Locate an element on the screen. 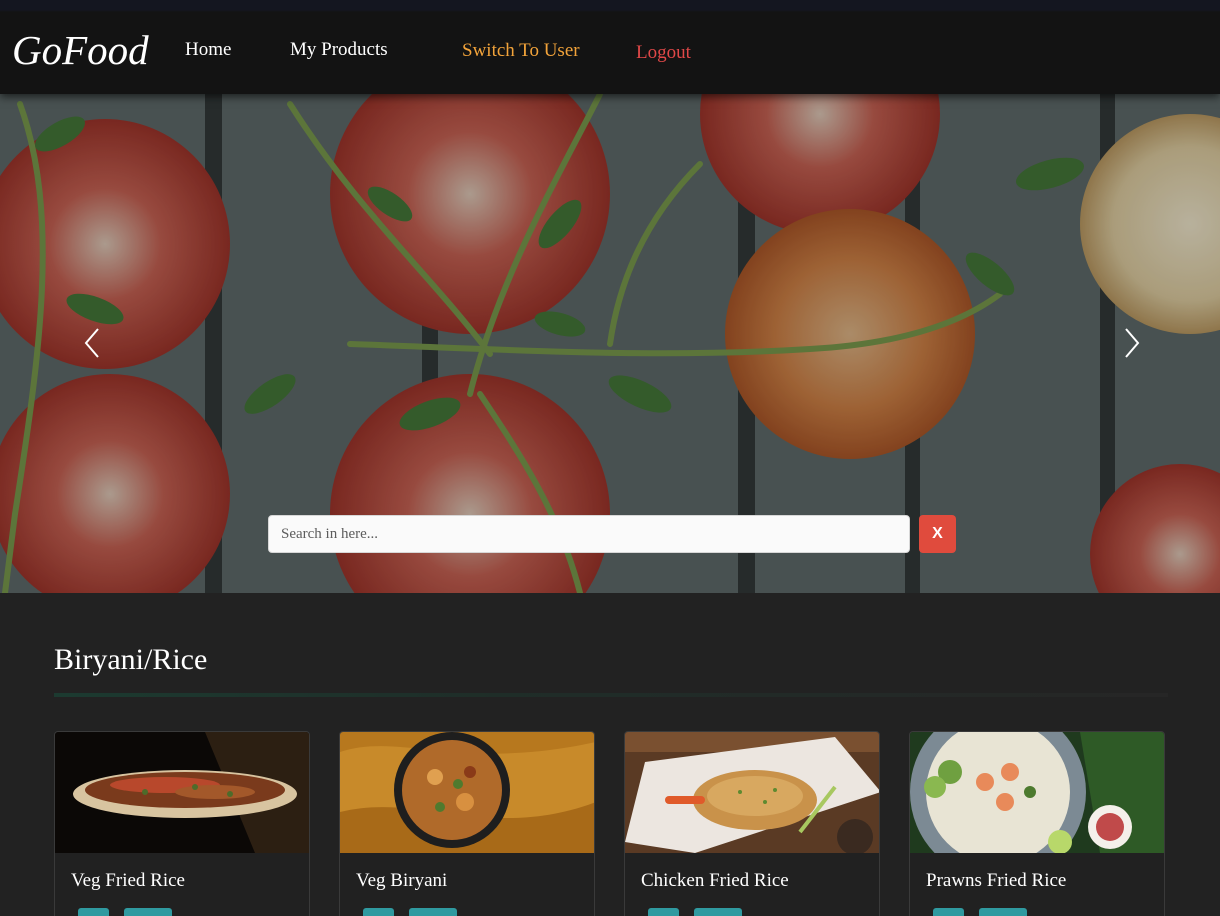 The width and height of the screenshot is (1220, 916). food-name: Prawns Fried Rice is located at coordinates (996, 880).